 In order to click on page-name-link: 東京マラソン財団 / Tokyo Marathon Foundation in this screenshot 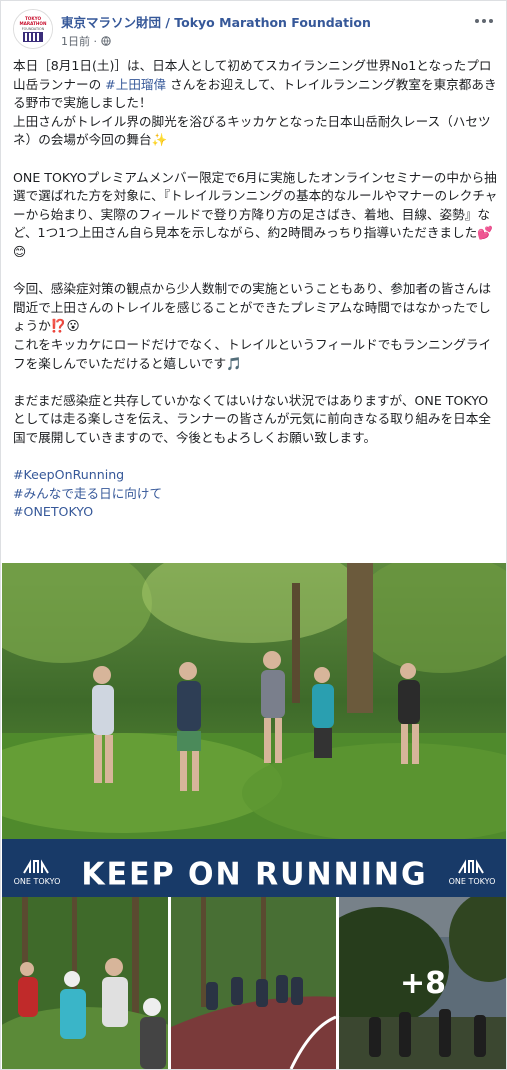, I will do `click(216, 21)`.